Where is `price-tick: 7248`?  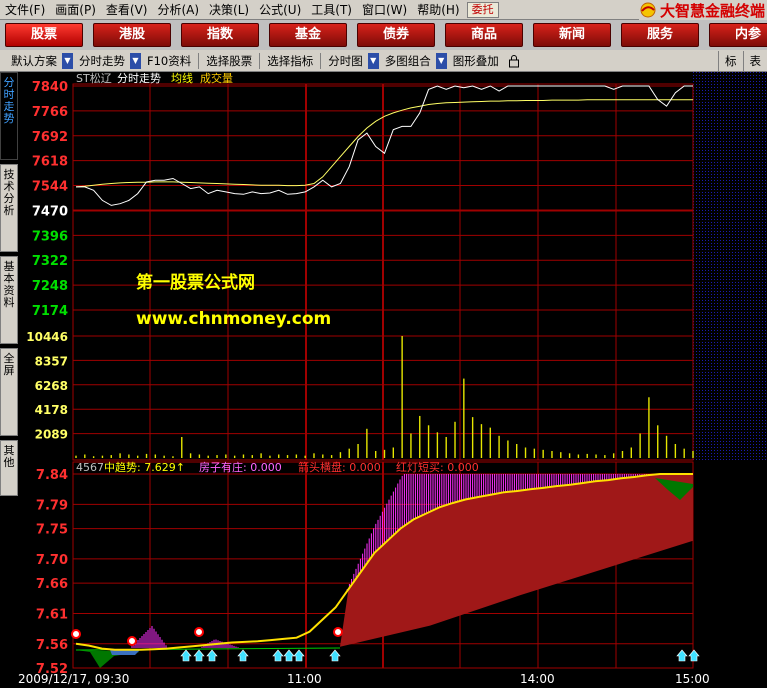
price-tick: 7248 is located at coordinates (50, 286).